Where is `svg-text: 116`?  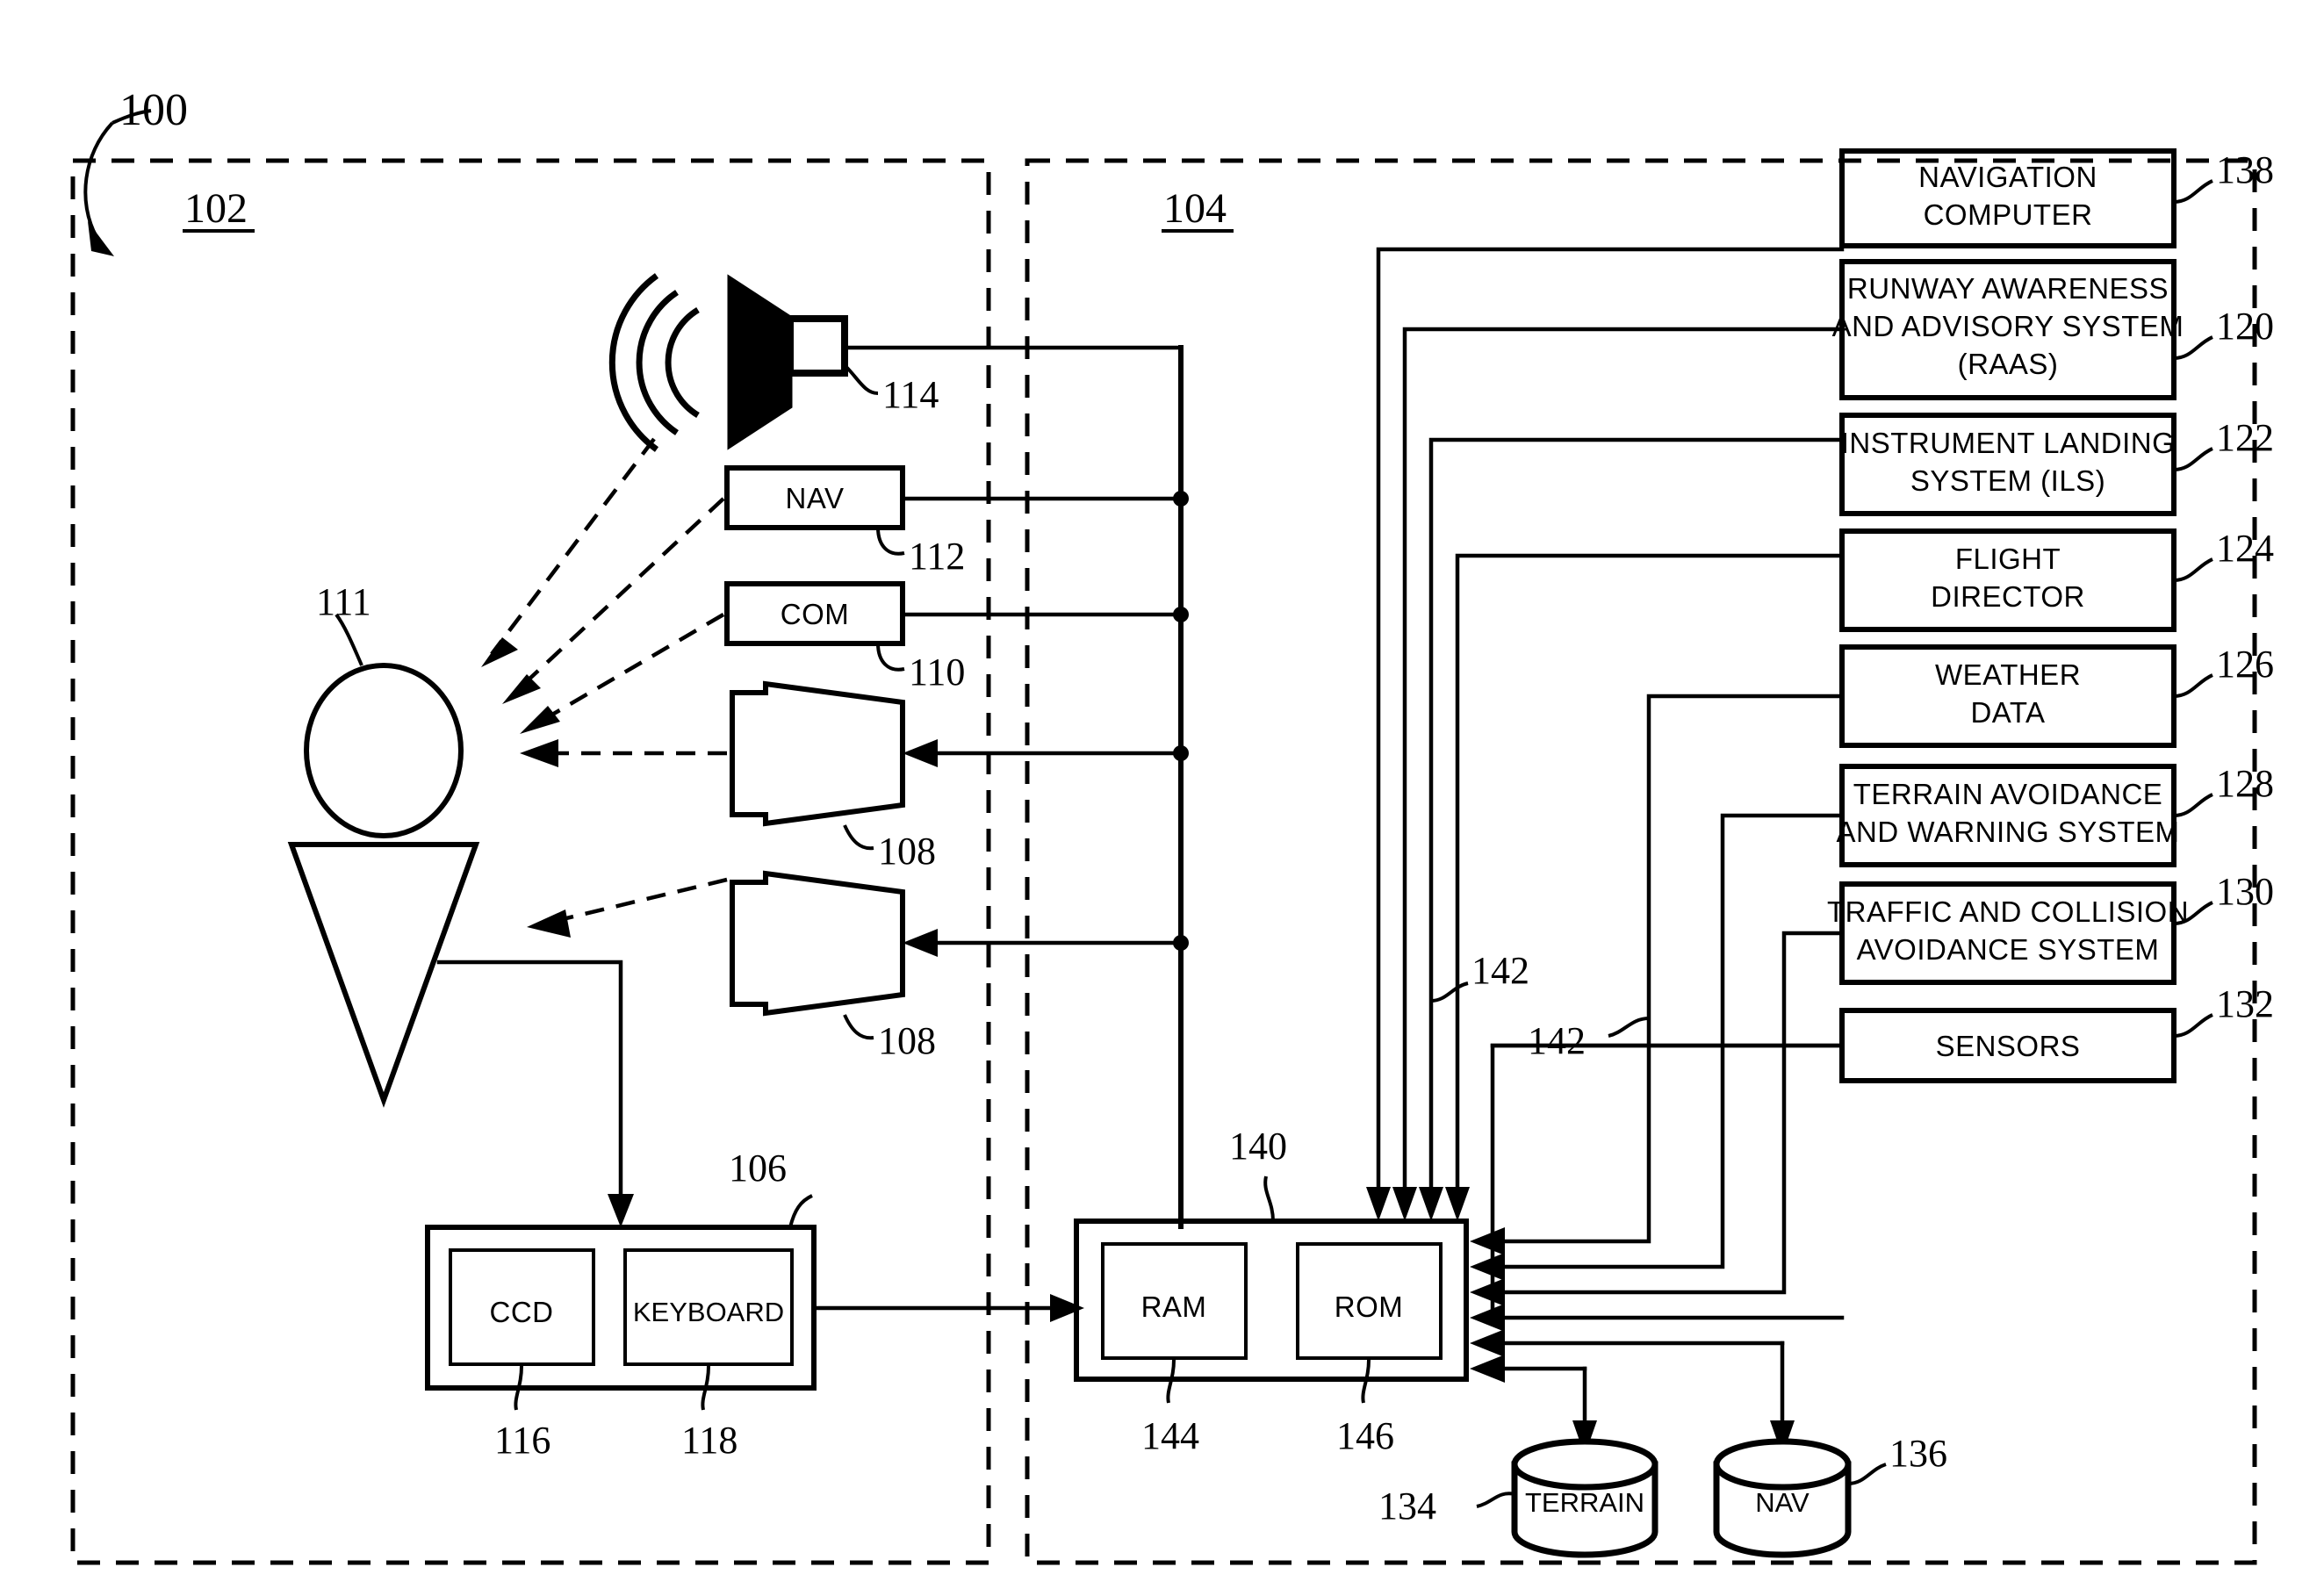 svg-text: 116 is located at coordinates (522, 1440).